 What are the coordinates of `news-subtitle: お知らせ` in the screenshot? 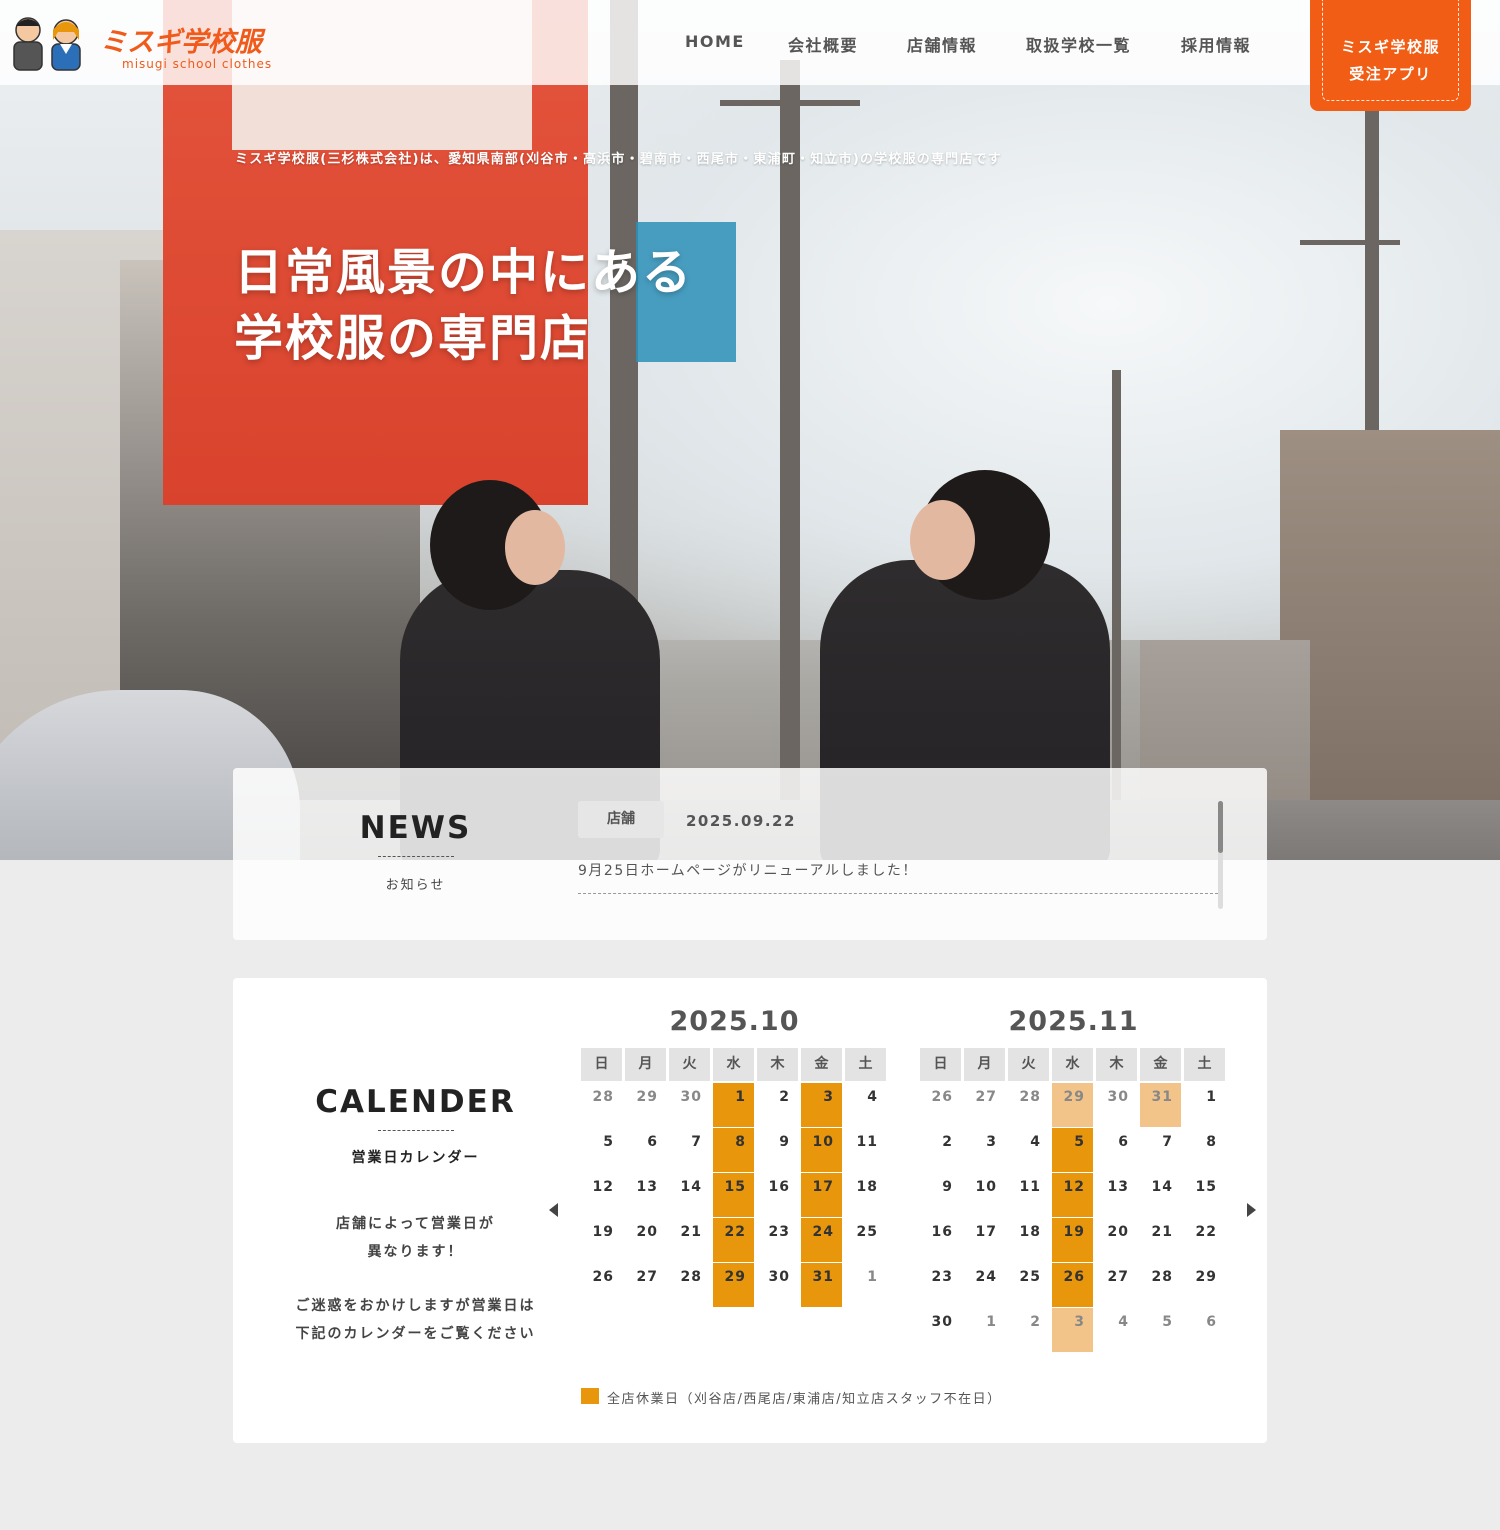 It's located at (415, 885).